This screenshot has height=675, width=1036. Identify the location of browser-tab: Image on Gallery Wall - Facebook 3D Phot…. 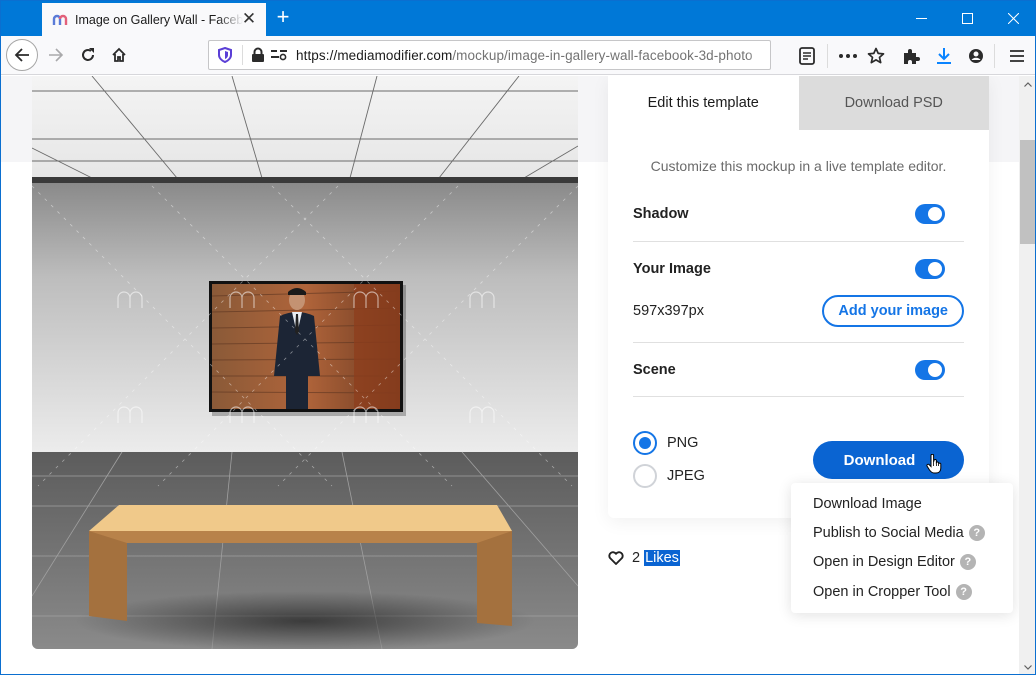
(154, 19).